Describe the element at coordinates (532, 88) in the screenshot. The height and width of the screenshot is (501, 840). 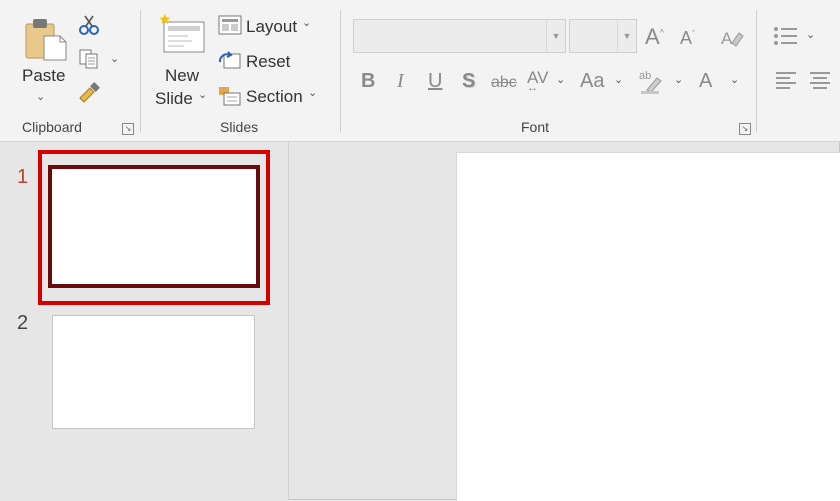
I see `spacing-arrow-icon: ↔` at that location.